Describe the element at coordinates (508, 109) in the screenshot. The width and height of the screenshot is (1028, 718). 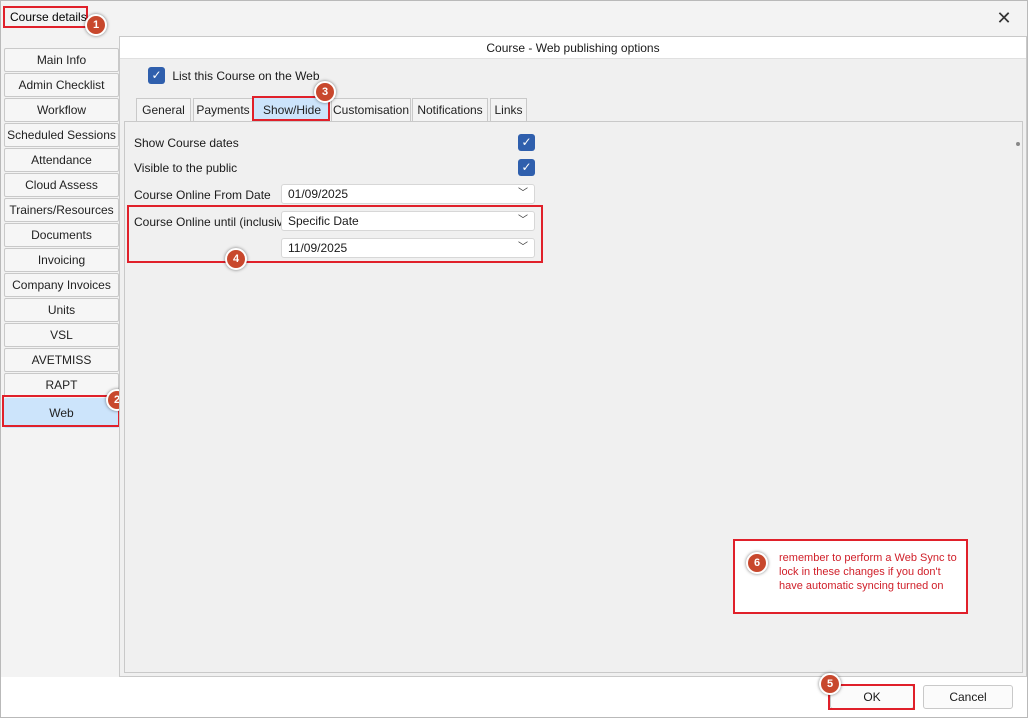
I see `tab-links: Links` at that location.